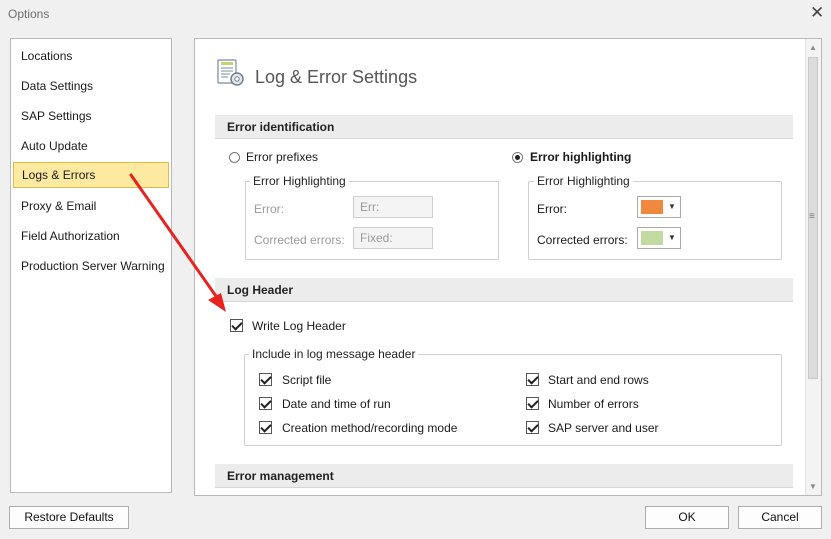  I want to click on number-of-errors-label: Number of errors, so click(593, 404).